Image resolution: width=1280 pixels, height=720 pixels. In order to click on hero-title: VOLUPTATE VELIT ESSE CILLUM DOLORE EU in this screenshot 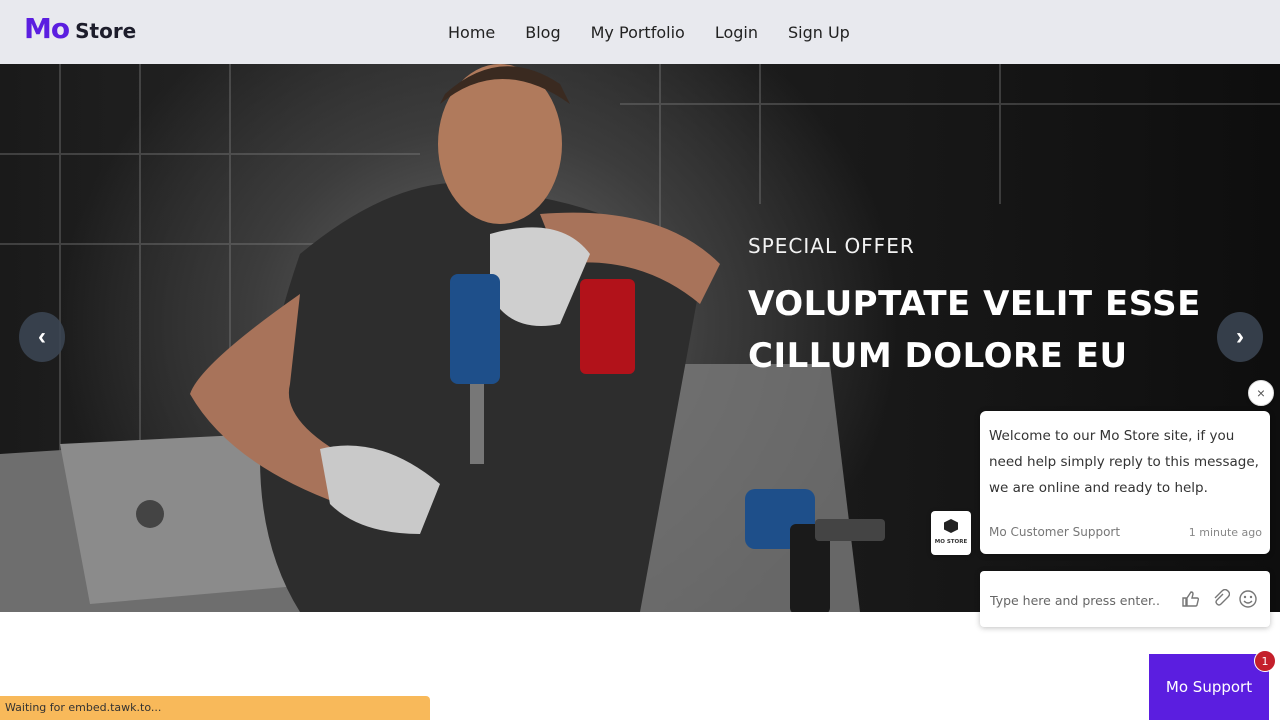, I will do `click(974, 330)`.